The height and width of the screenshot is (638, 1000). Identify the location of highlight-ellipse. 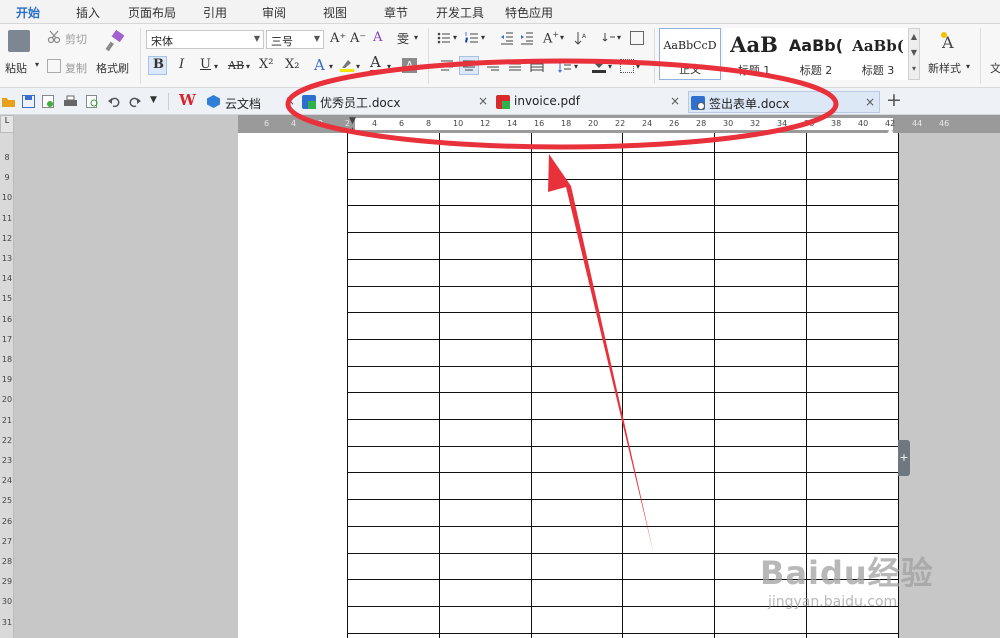
(562, 104).